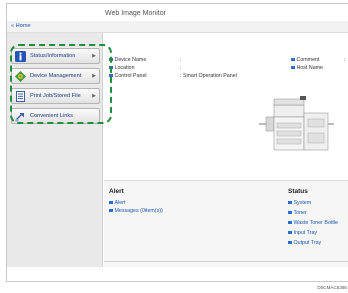 This screenshot has width=348, height=293. I want to click on messages-link: Messages (0item(s)), so click(136, 211).